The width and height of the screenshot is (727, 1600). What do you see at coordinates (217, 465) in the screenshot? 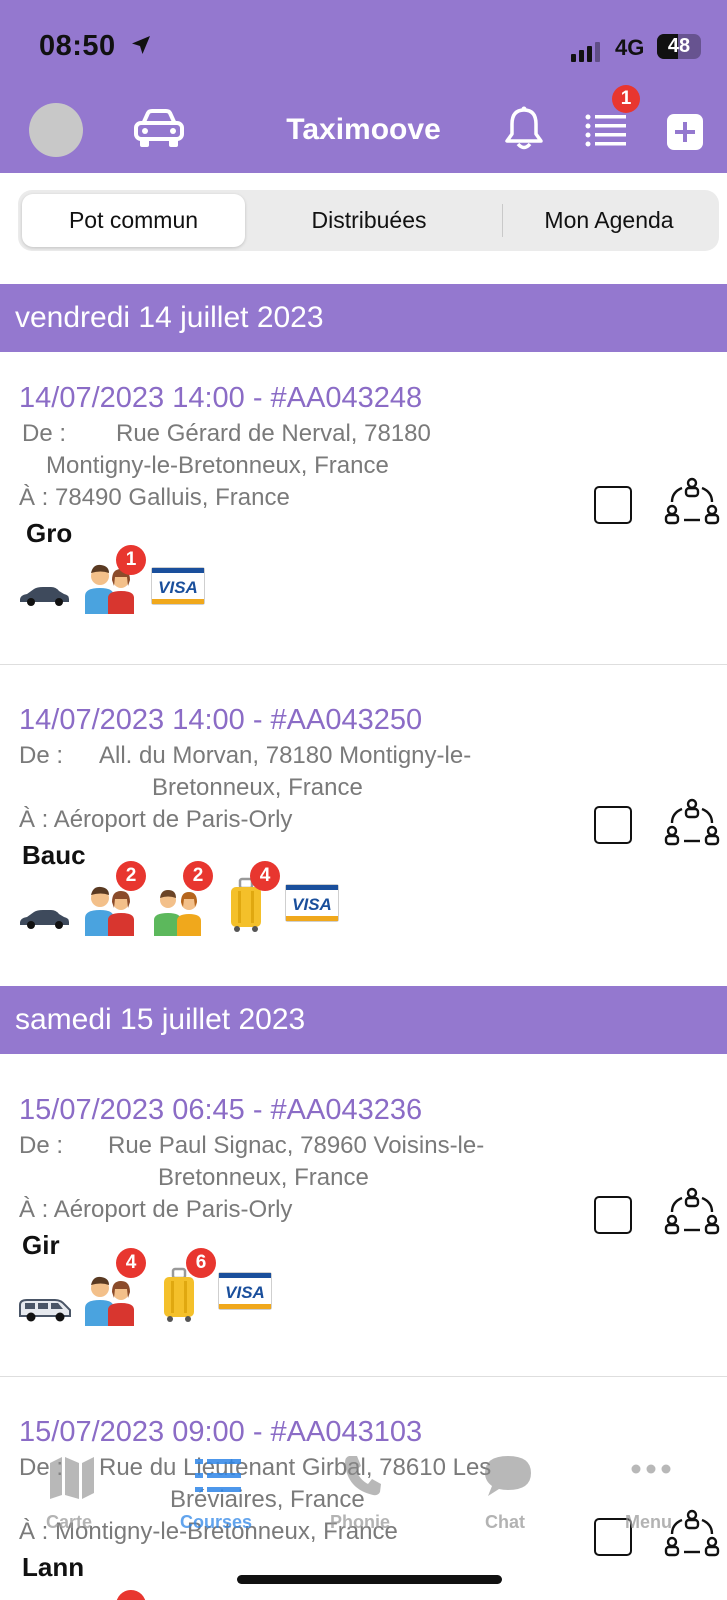
I see `from-address-line-2: Montigny-le-Bretonneux, France` at bounding box center [217, 465].